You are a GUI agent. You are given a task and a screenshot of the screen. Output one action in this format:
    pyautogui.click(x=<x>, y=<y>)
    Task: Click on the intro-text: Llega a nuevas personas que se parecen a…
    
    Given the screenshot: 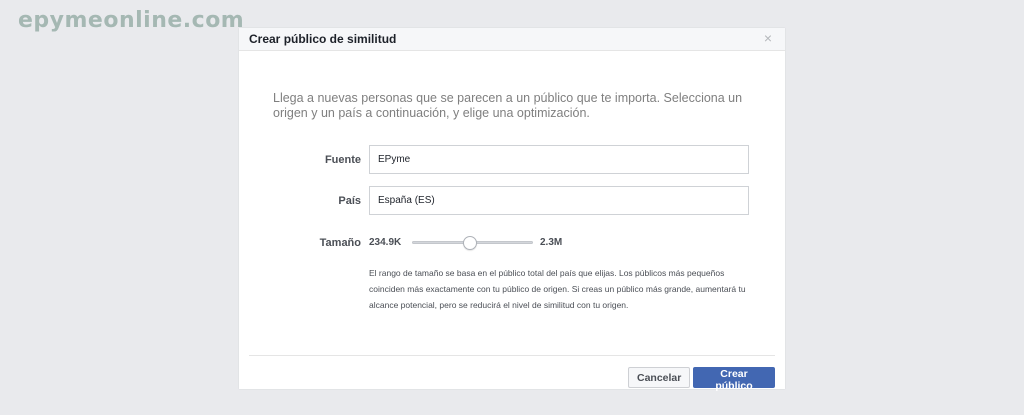 What is the action you would take?
    pyautogui.click(x=508, y=105)
    